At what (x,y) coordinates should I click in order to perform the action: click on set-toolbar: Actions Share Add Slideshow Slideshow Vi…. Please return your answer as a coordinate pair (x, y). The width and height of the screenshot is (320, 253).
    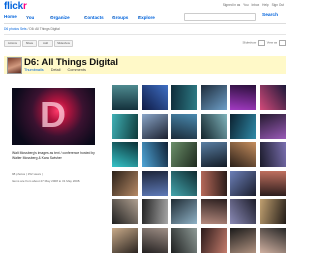
    Looking at the image, I should click on (145, 43).